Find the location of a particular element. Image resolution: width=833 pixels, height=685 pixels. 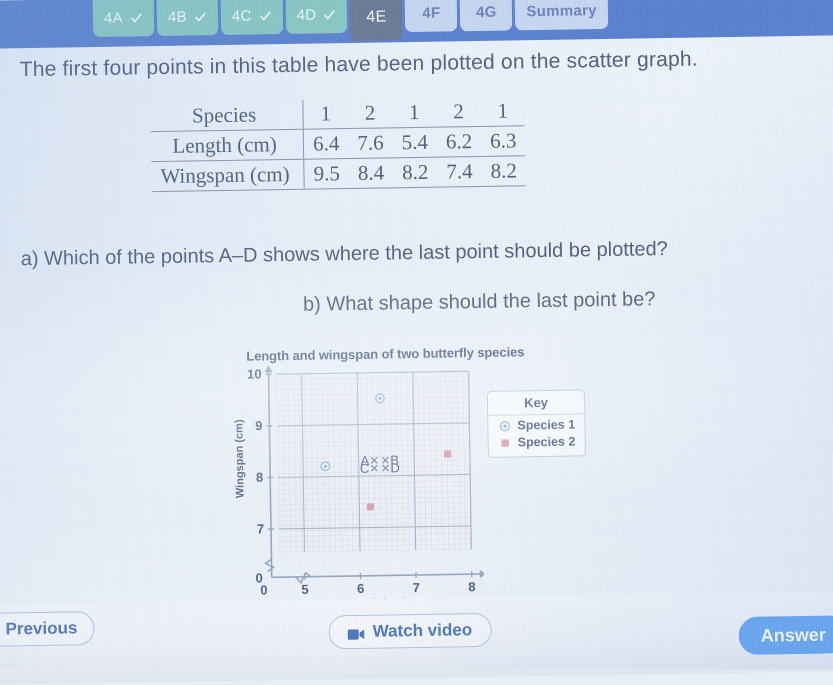

svg-text: D is located at coordinates (395, 467).